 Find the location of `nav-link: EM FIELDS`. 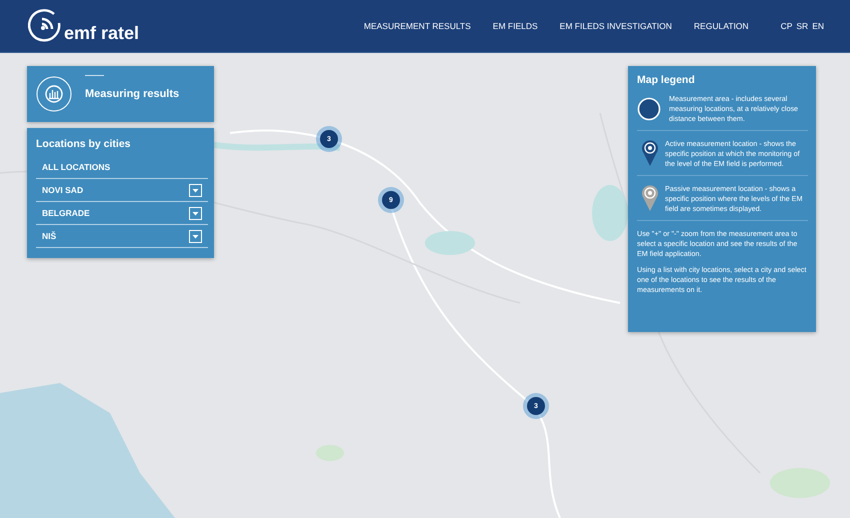

nav-link: EM FIELDS is located at coordinates (515, 26).